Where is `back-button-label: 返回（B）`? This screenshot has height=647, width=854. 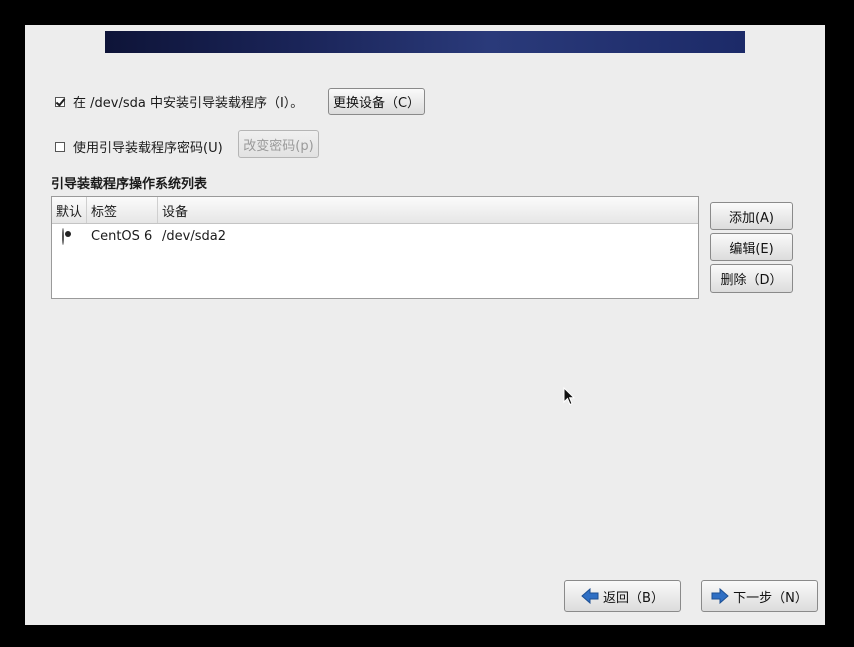
back-button-label: 返回（B） is located at coordinates (633, 598).